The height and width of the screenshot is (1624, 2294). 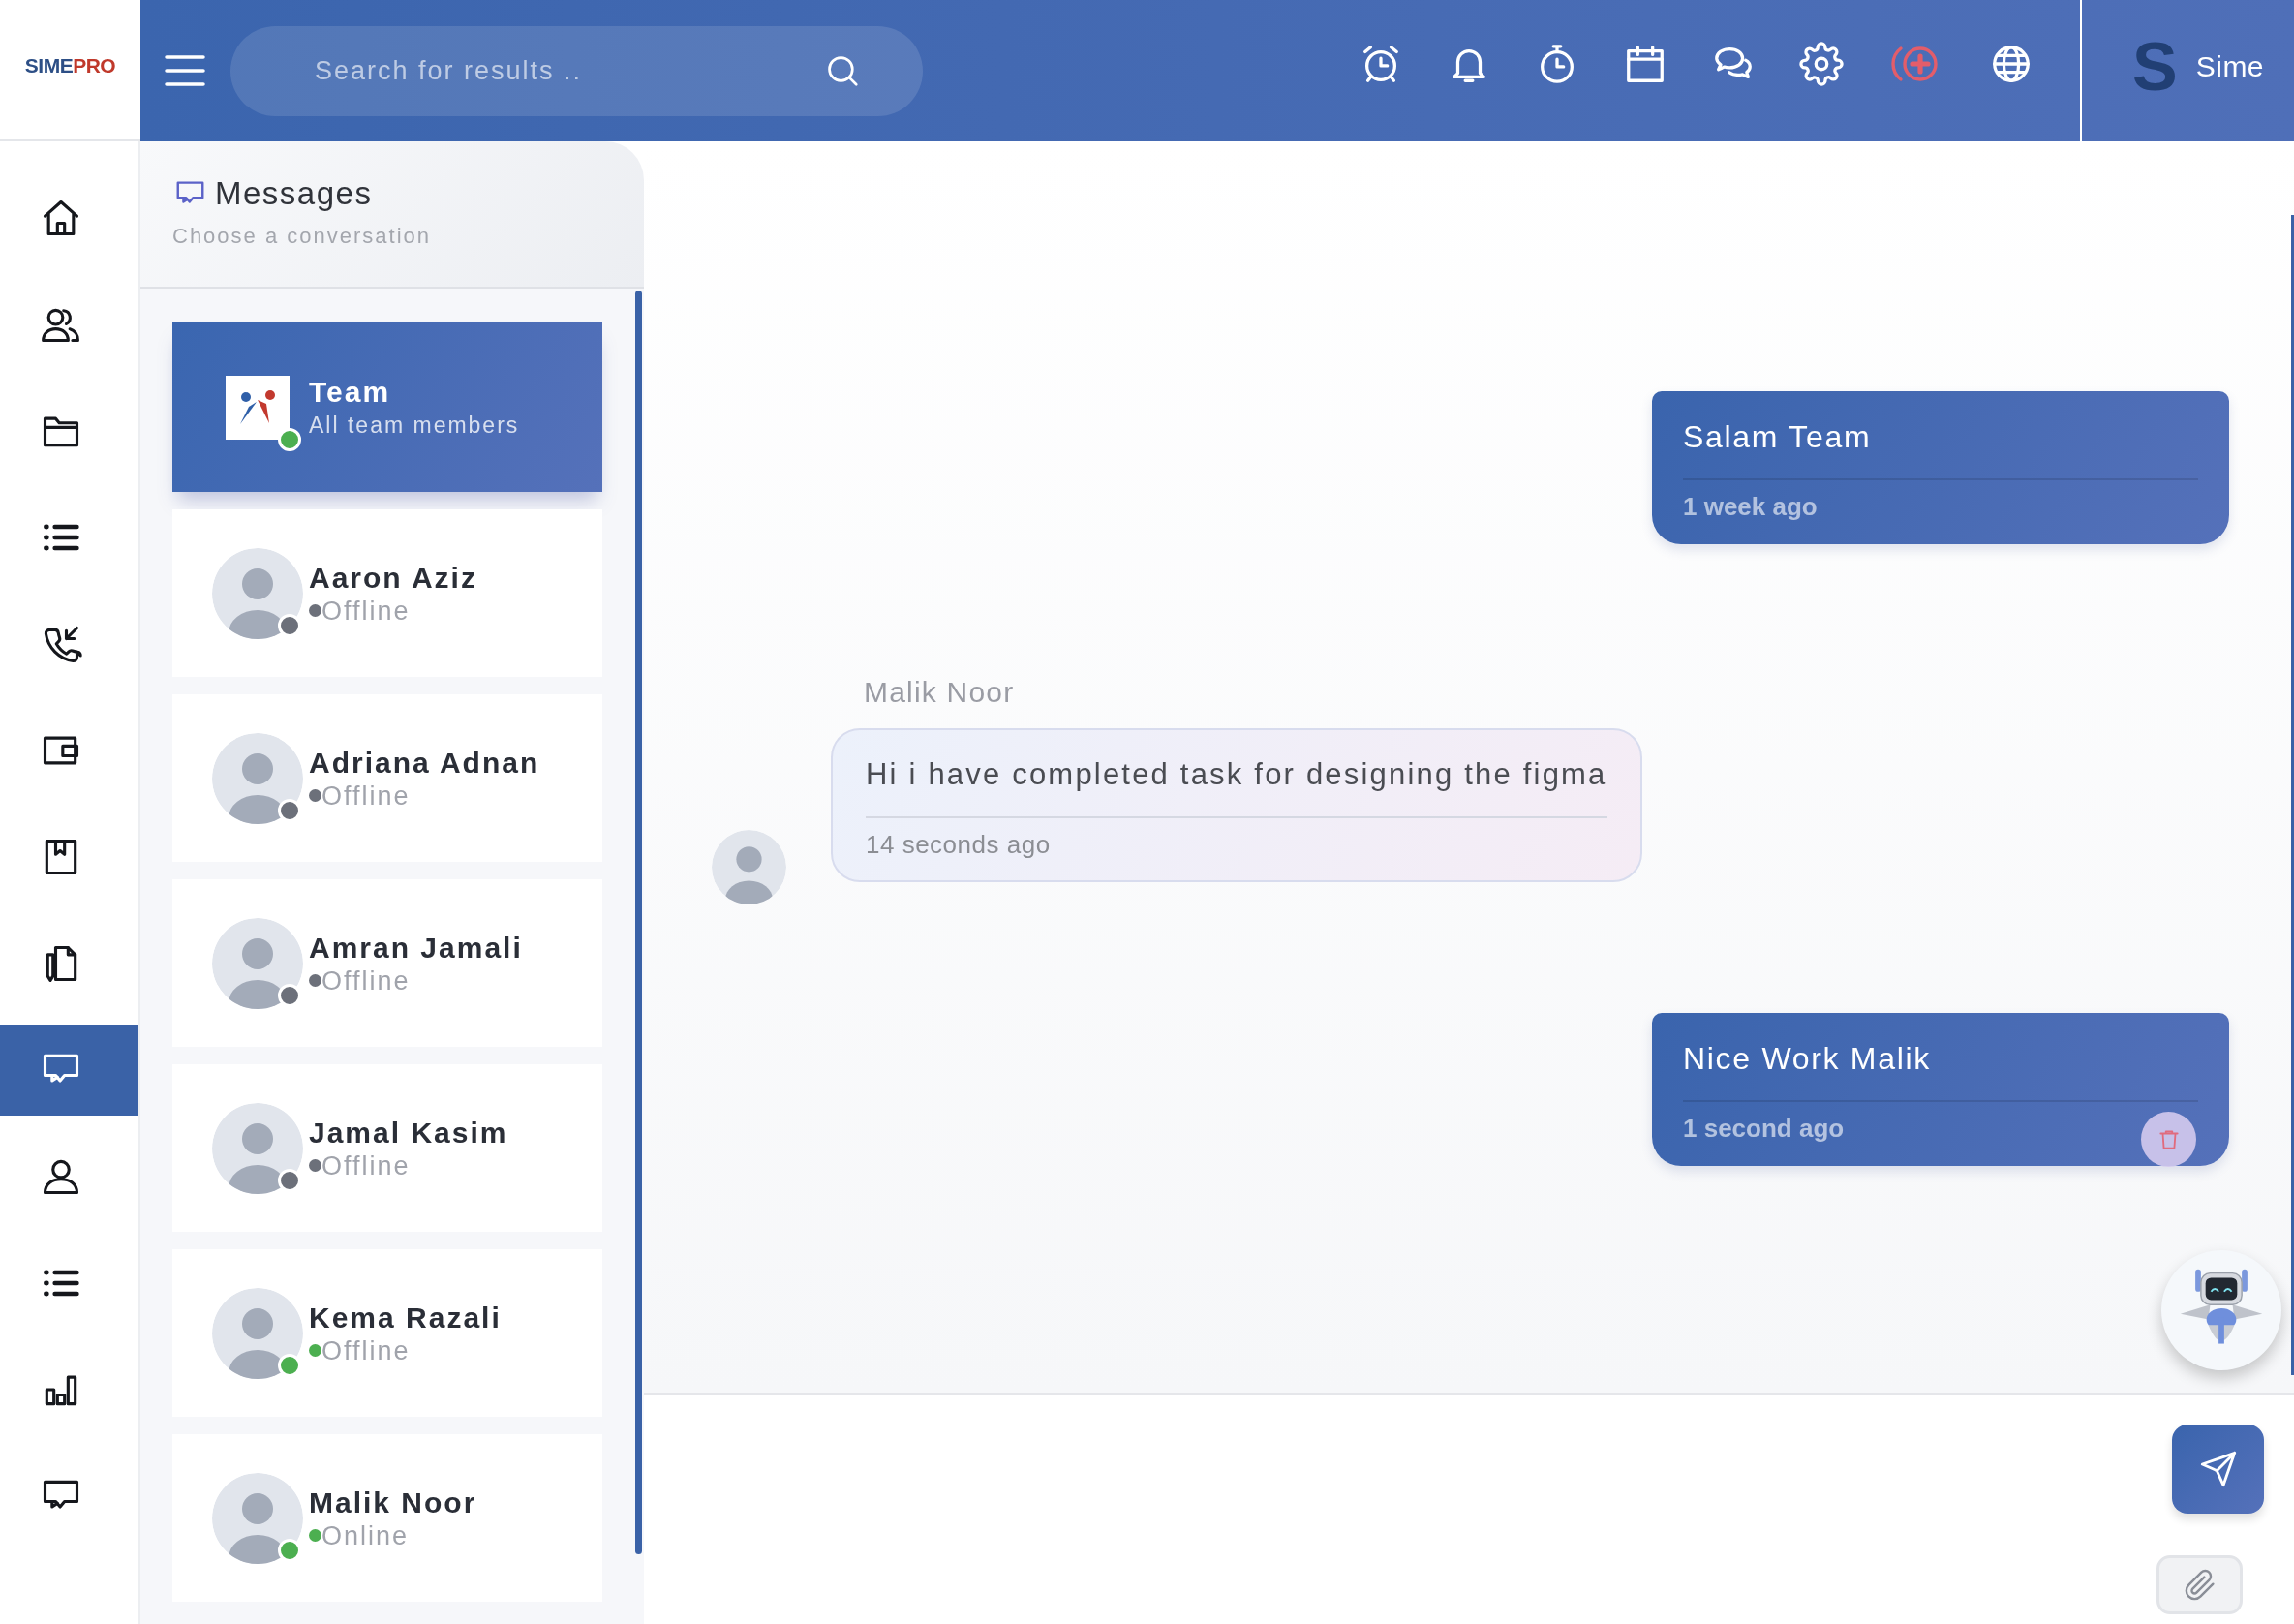 I want to click on user-name: Sime, so click(x=2230, y=66).